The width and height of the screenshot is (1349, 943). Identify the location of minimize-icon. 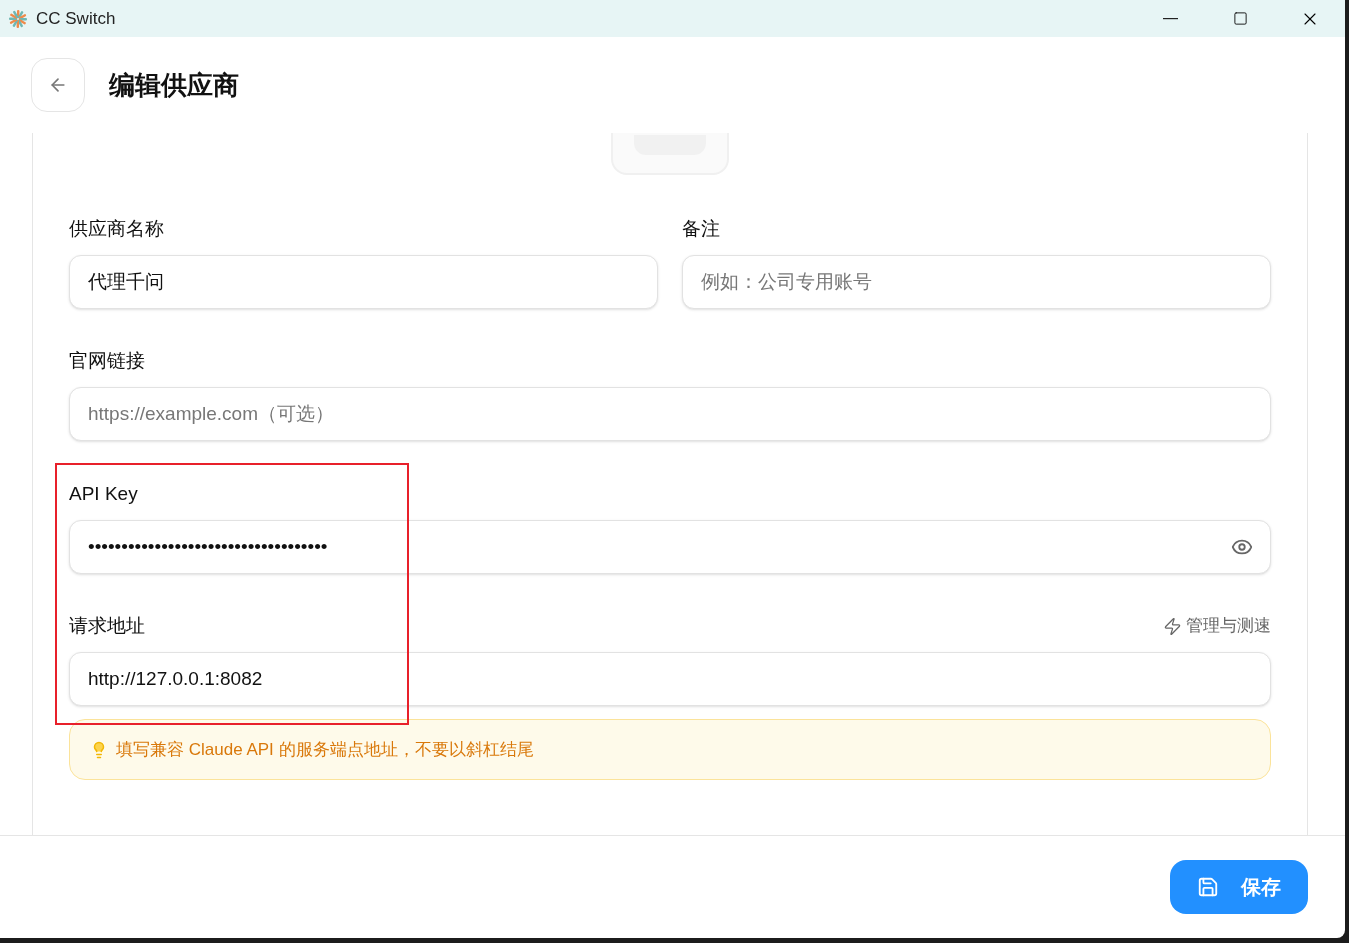
(1170, 18).